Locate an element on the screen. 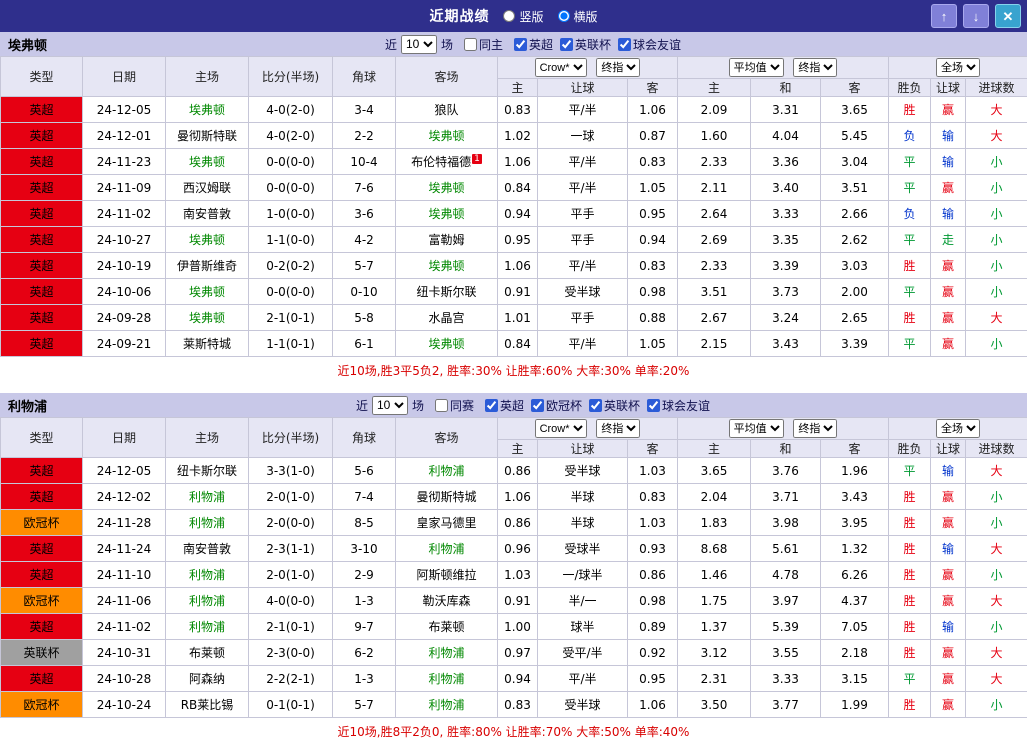 This screenshot has width=1027, height=754. cell-asian-home-odds: 0.86 is located at coordinates (518, 523).